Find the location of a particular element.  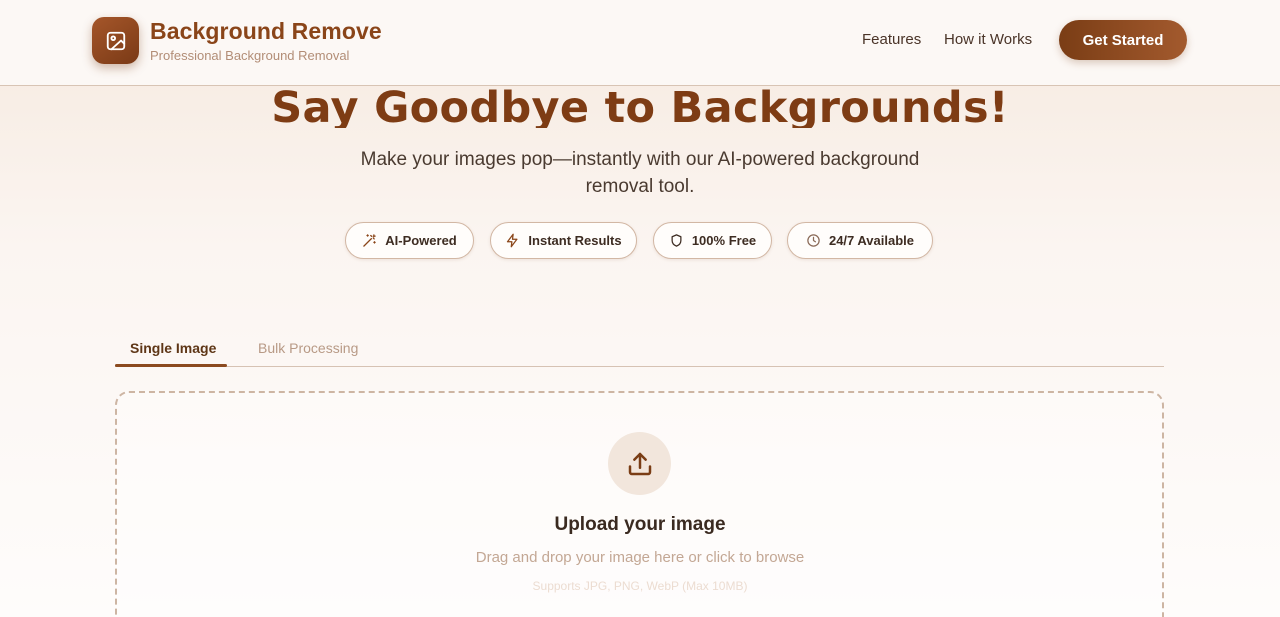

get-started-button: Get Started is located at coordinates (1123, 40).